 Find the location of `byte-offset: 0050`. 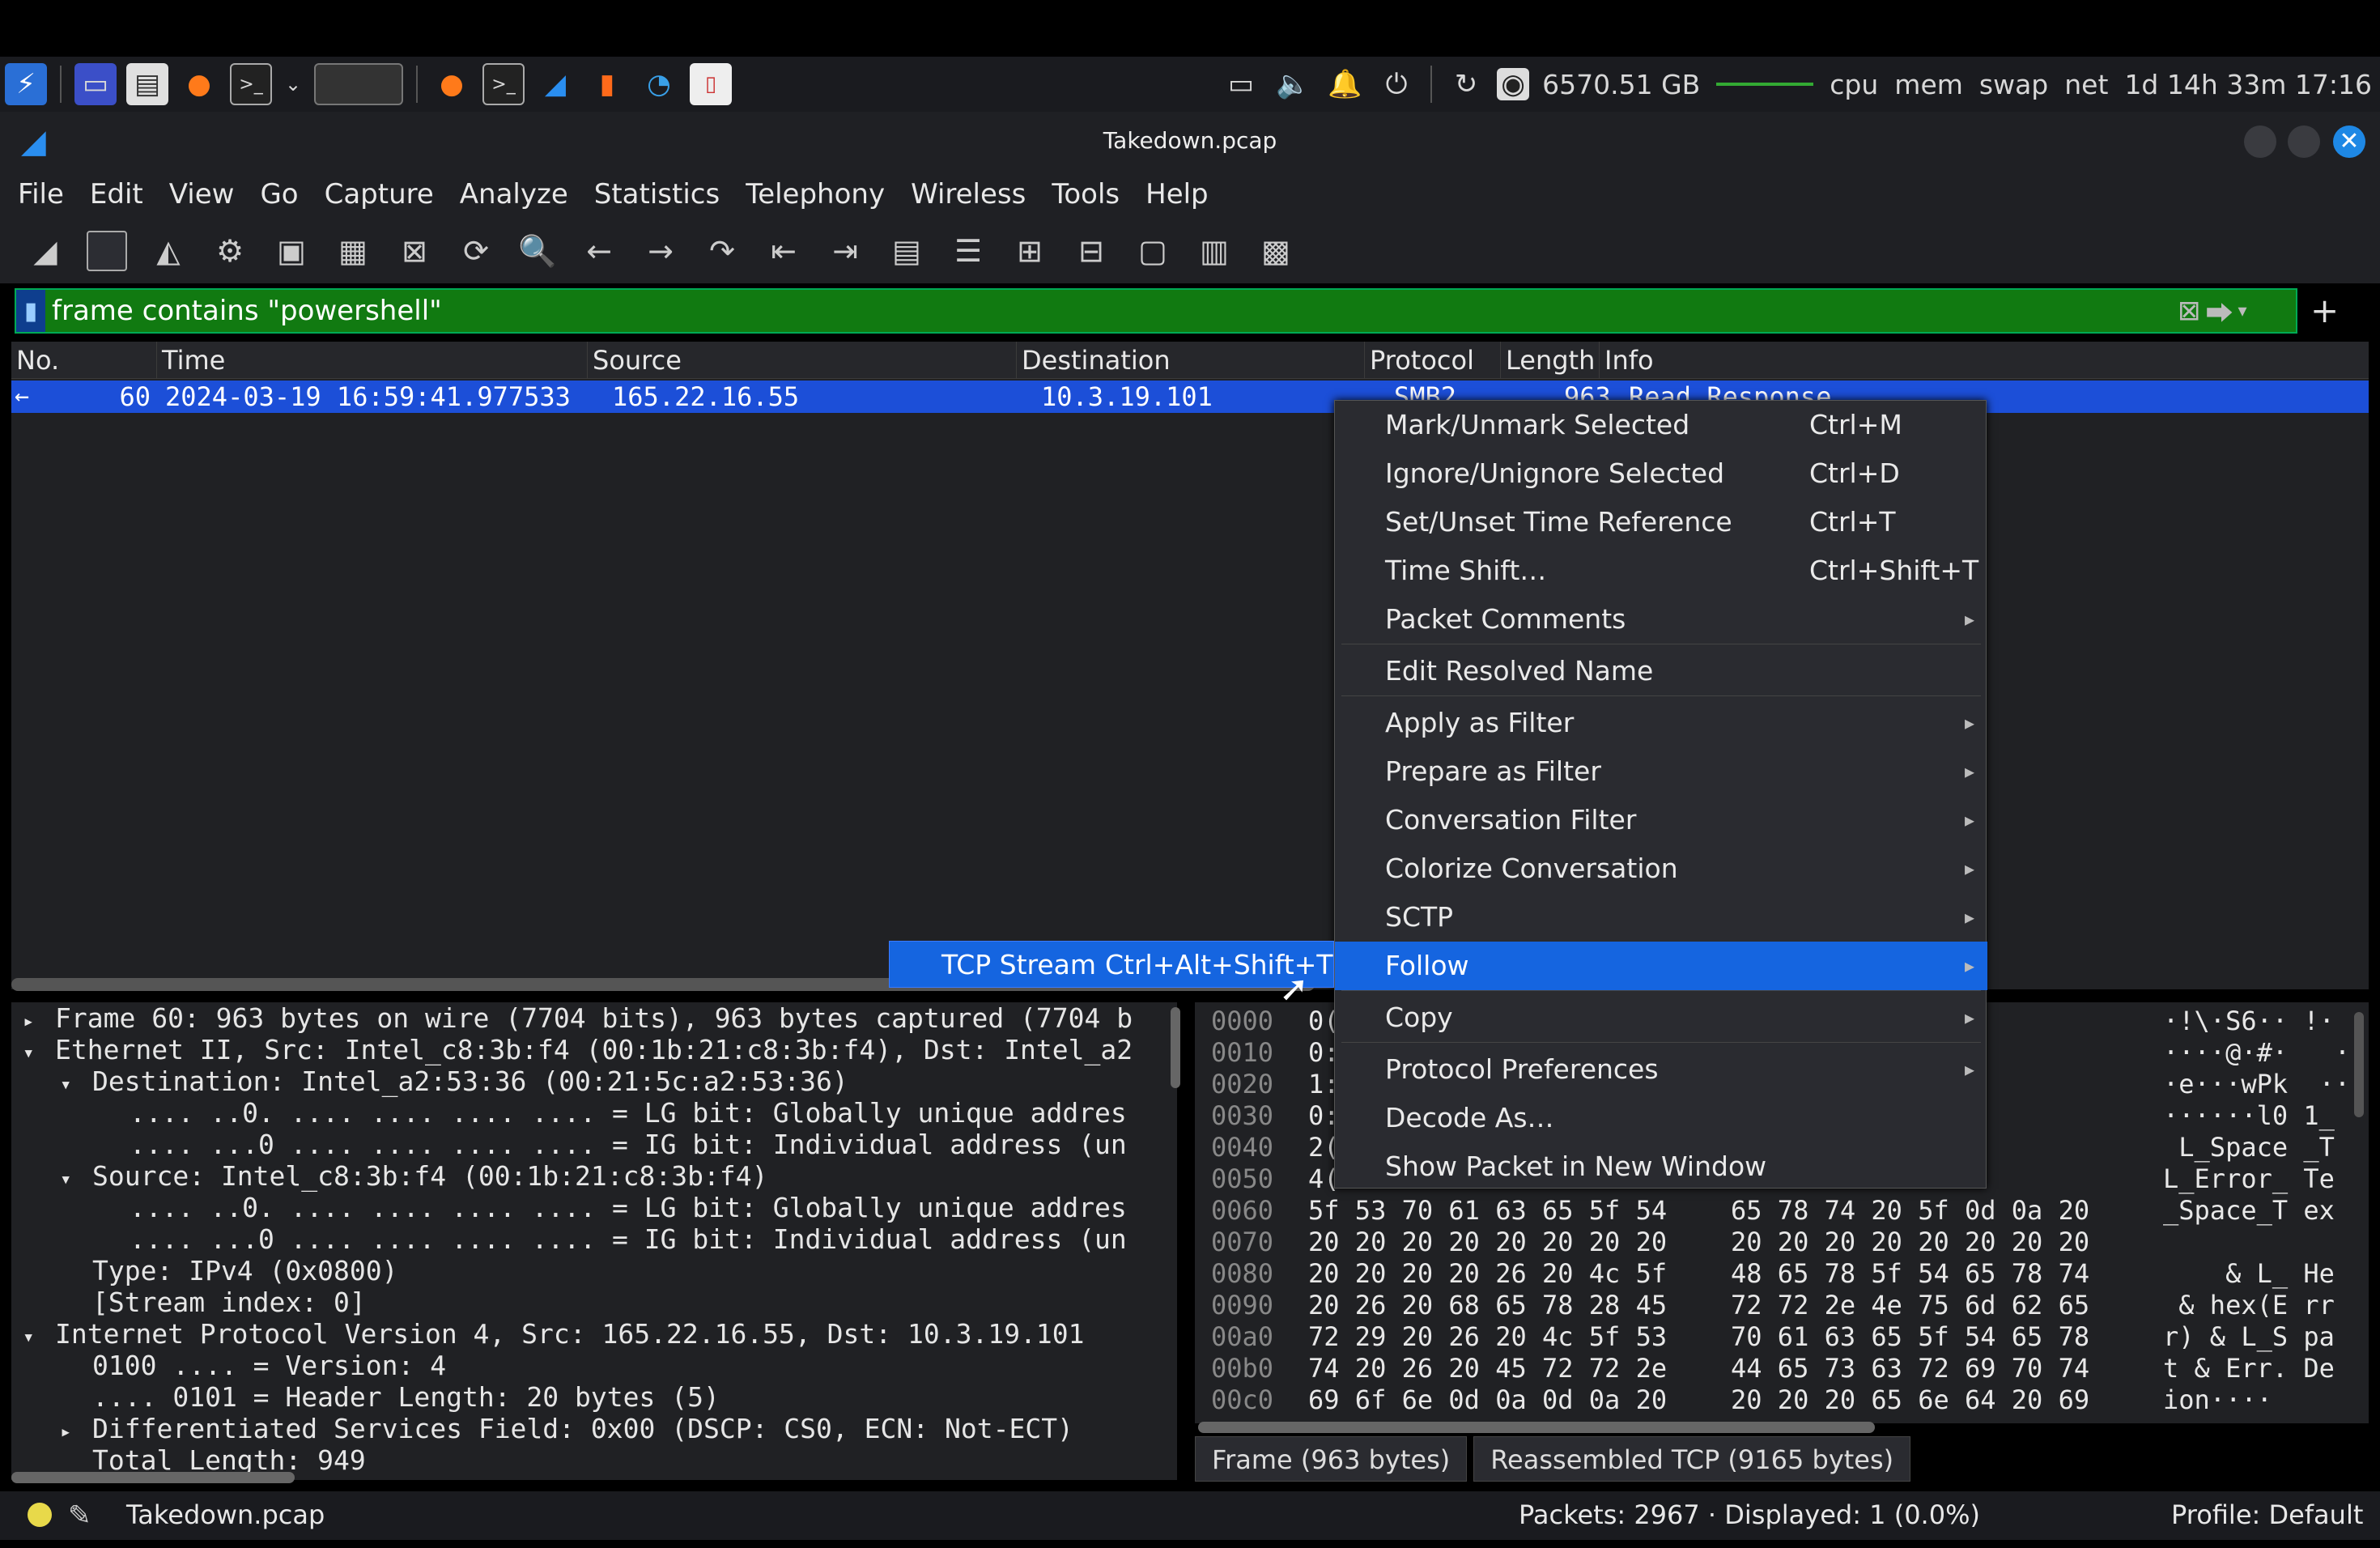

byte-offset: 0050 is located at coordinates (1242, 1179).